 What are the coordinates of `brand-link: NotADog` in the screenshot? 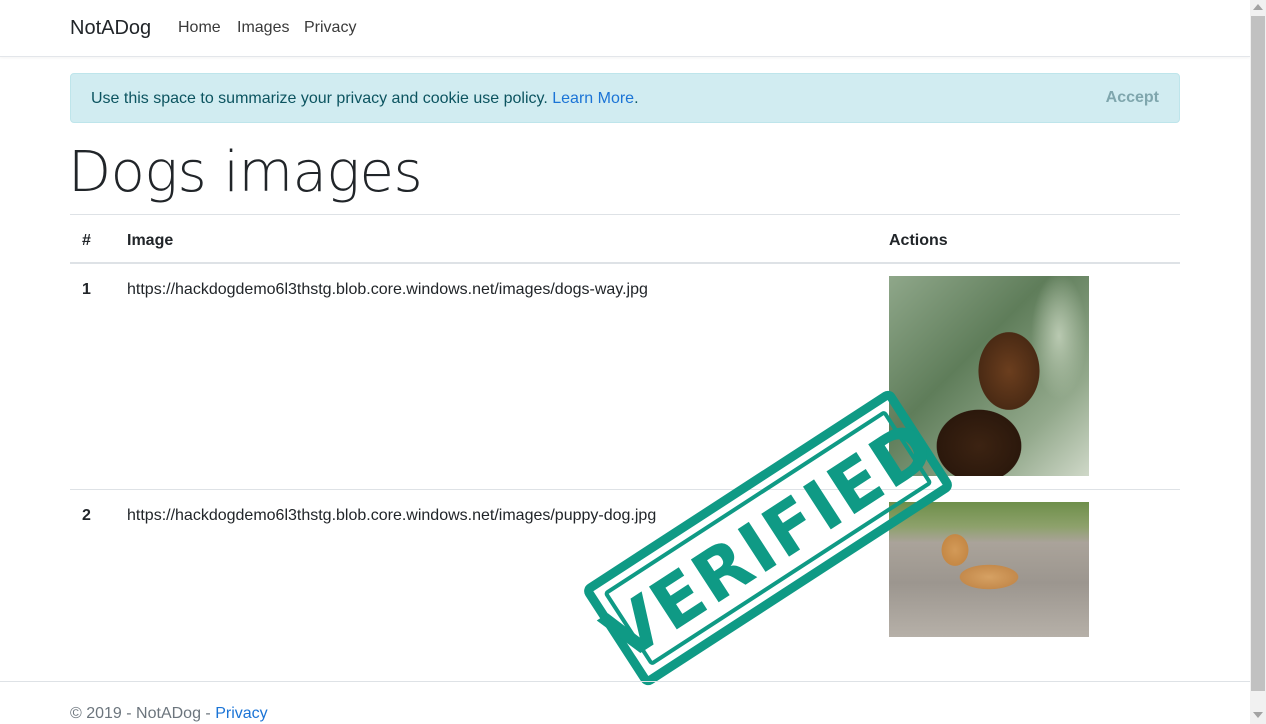 It's located at (110, 28).